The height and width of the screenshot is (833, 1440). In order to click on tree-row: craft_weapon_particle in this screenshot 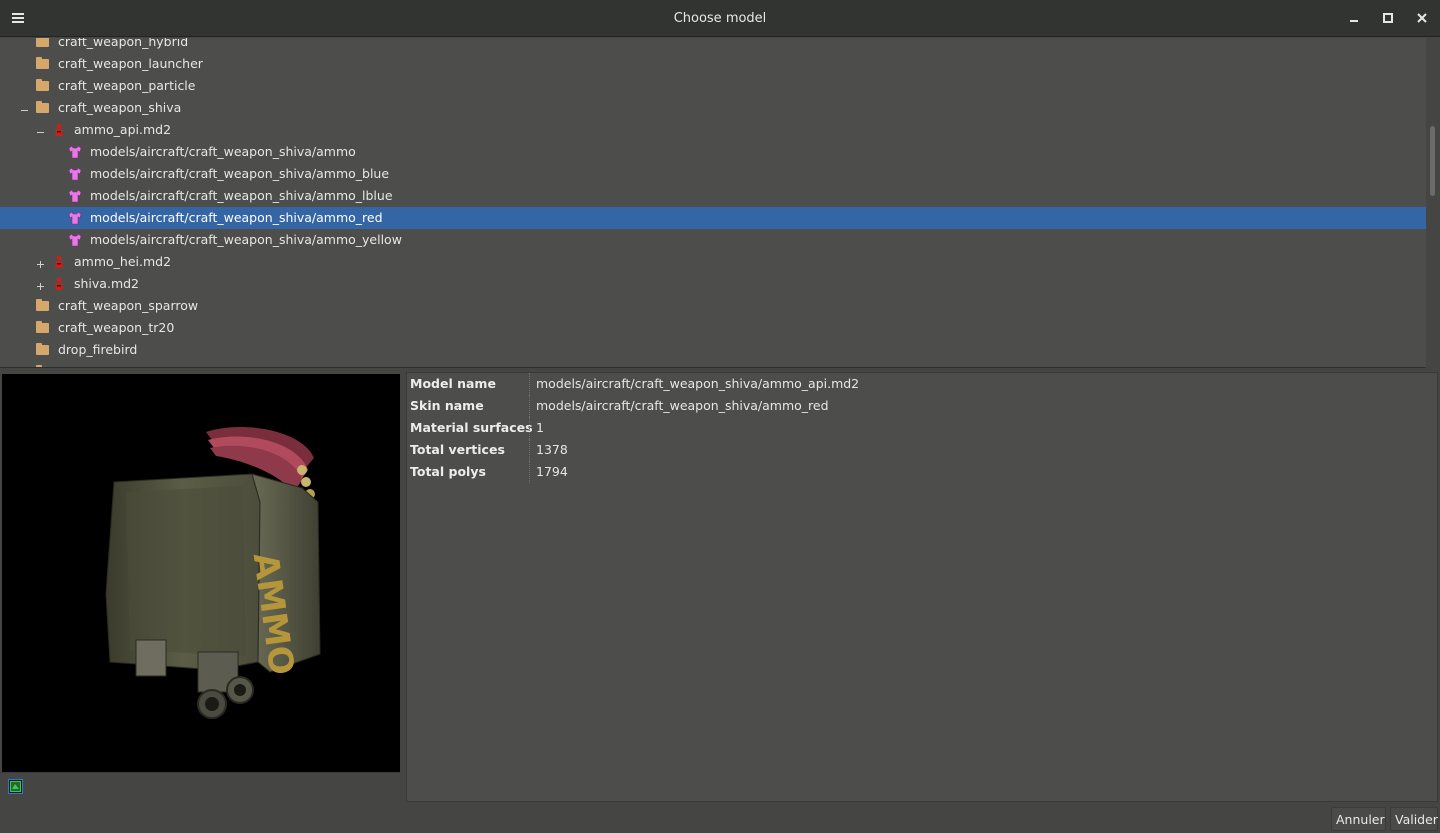, I will do `click(713, 86)`.